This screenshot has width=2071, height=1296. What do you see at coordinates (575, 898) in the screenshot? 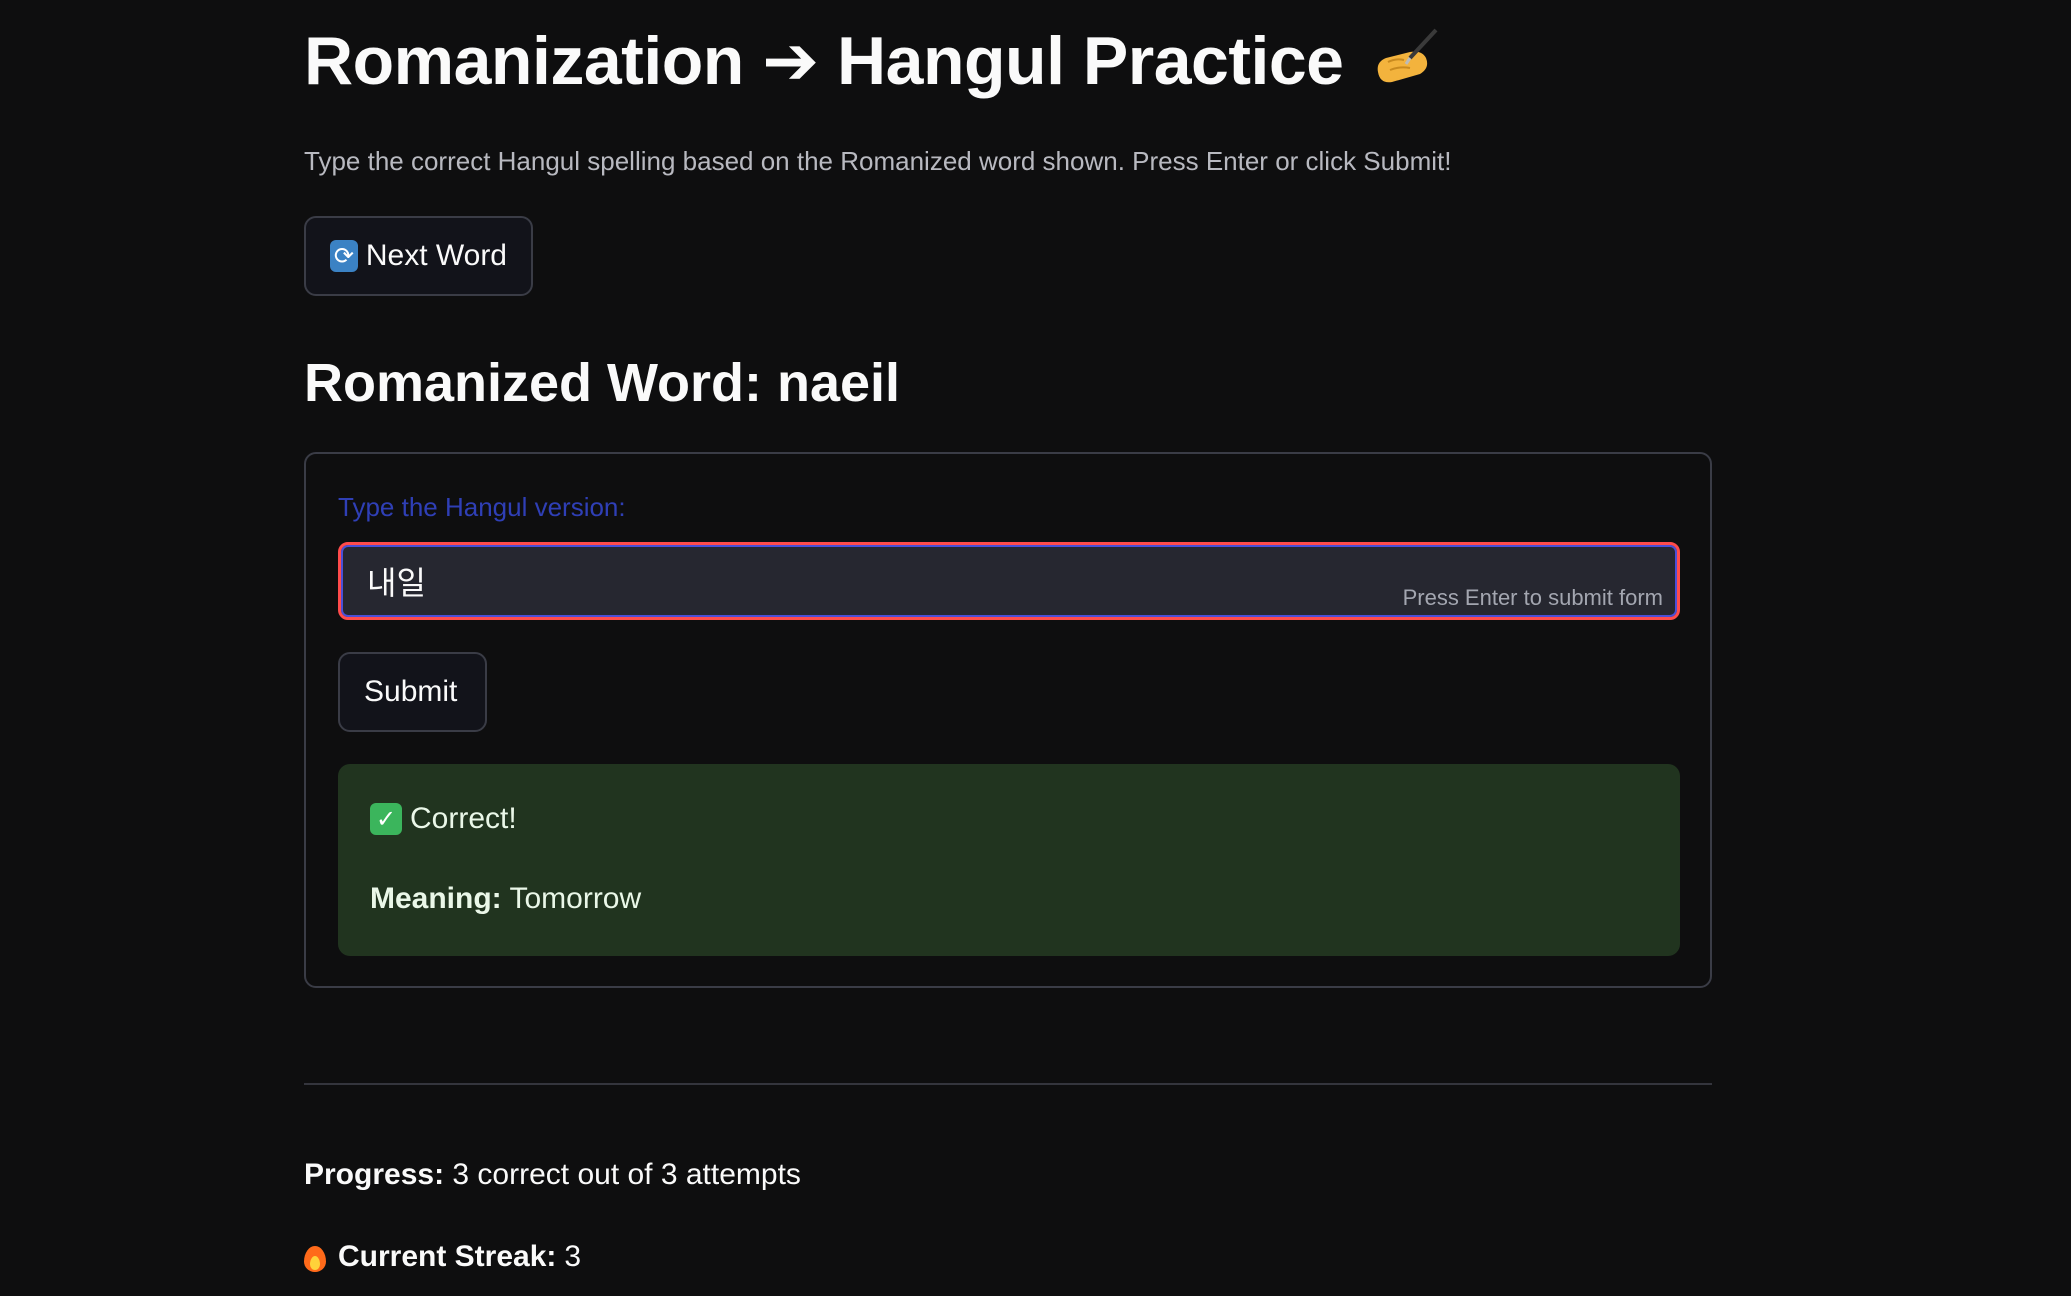
I see `meaning-value: Tomorrow` at bounding box center [575, 898].